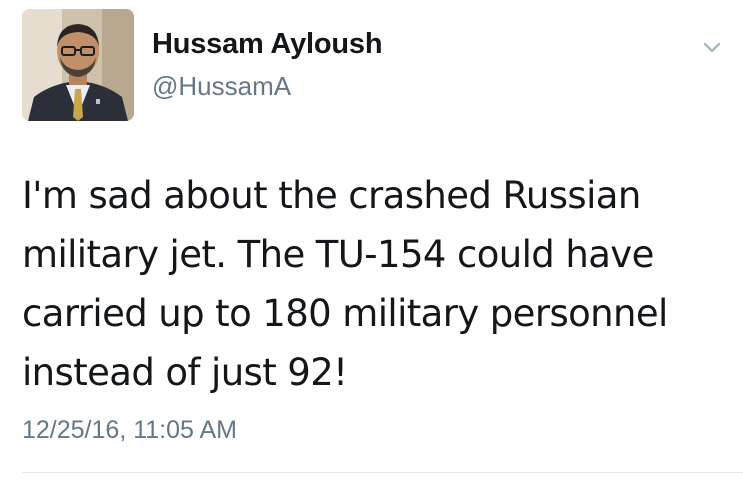  Describe the element at coordinates (331, 195) in the screenshot. I see `tweet-text-line: I'm sad about the crashed Russian` at that location.